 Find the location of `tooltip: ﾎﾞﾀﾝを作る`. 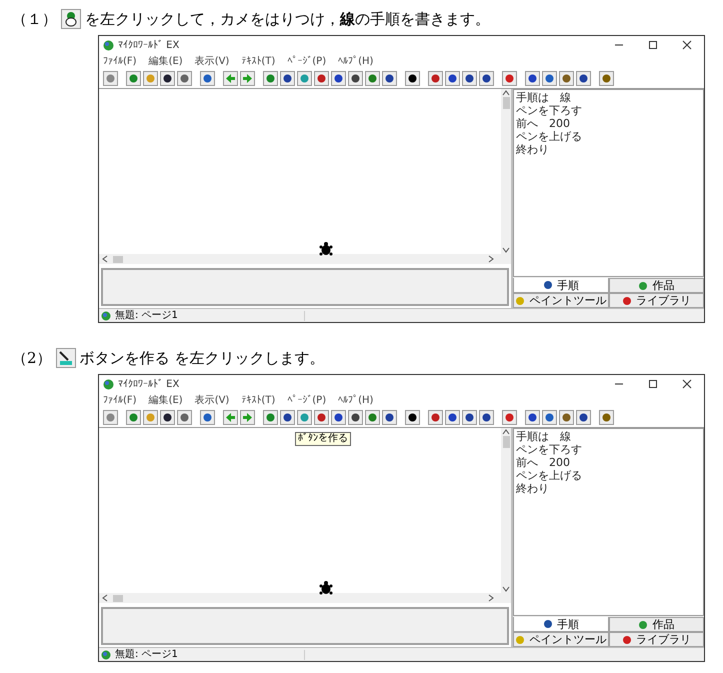

tooltip: ﾎﾞﾀﾝを作る is located at coordinates (323, 439).